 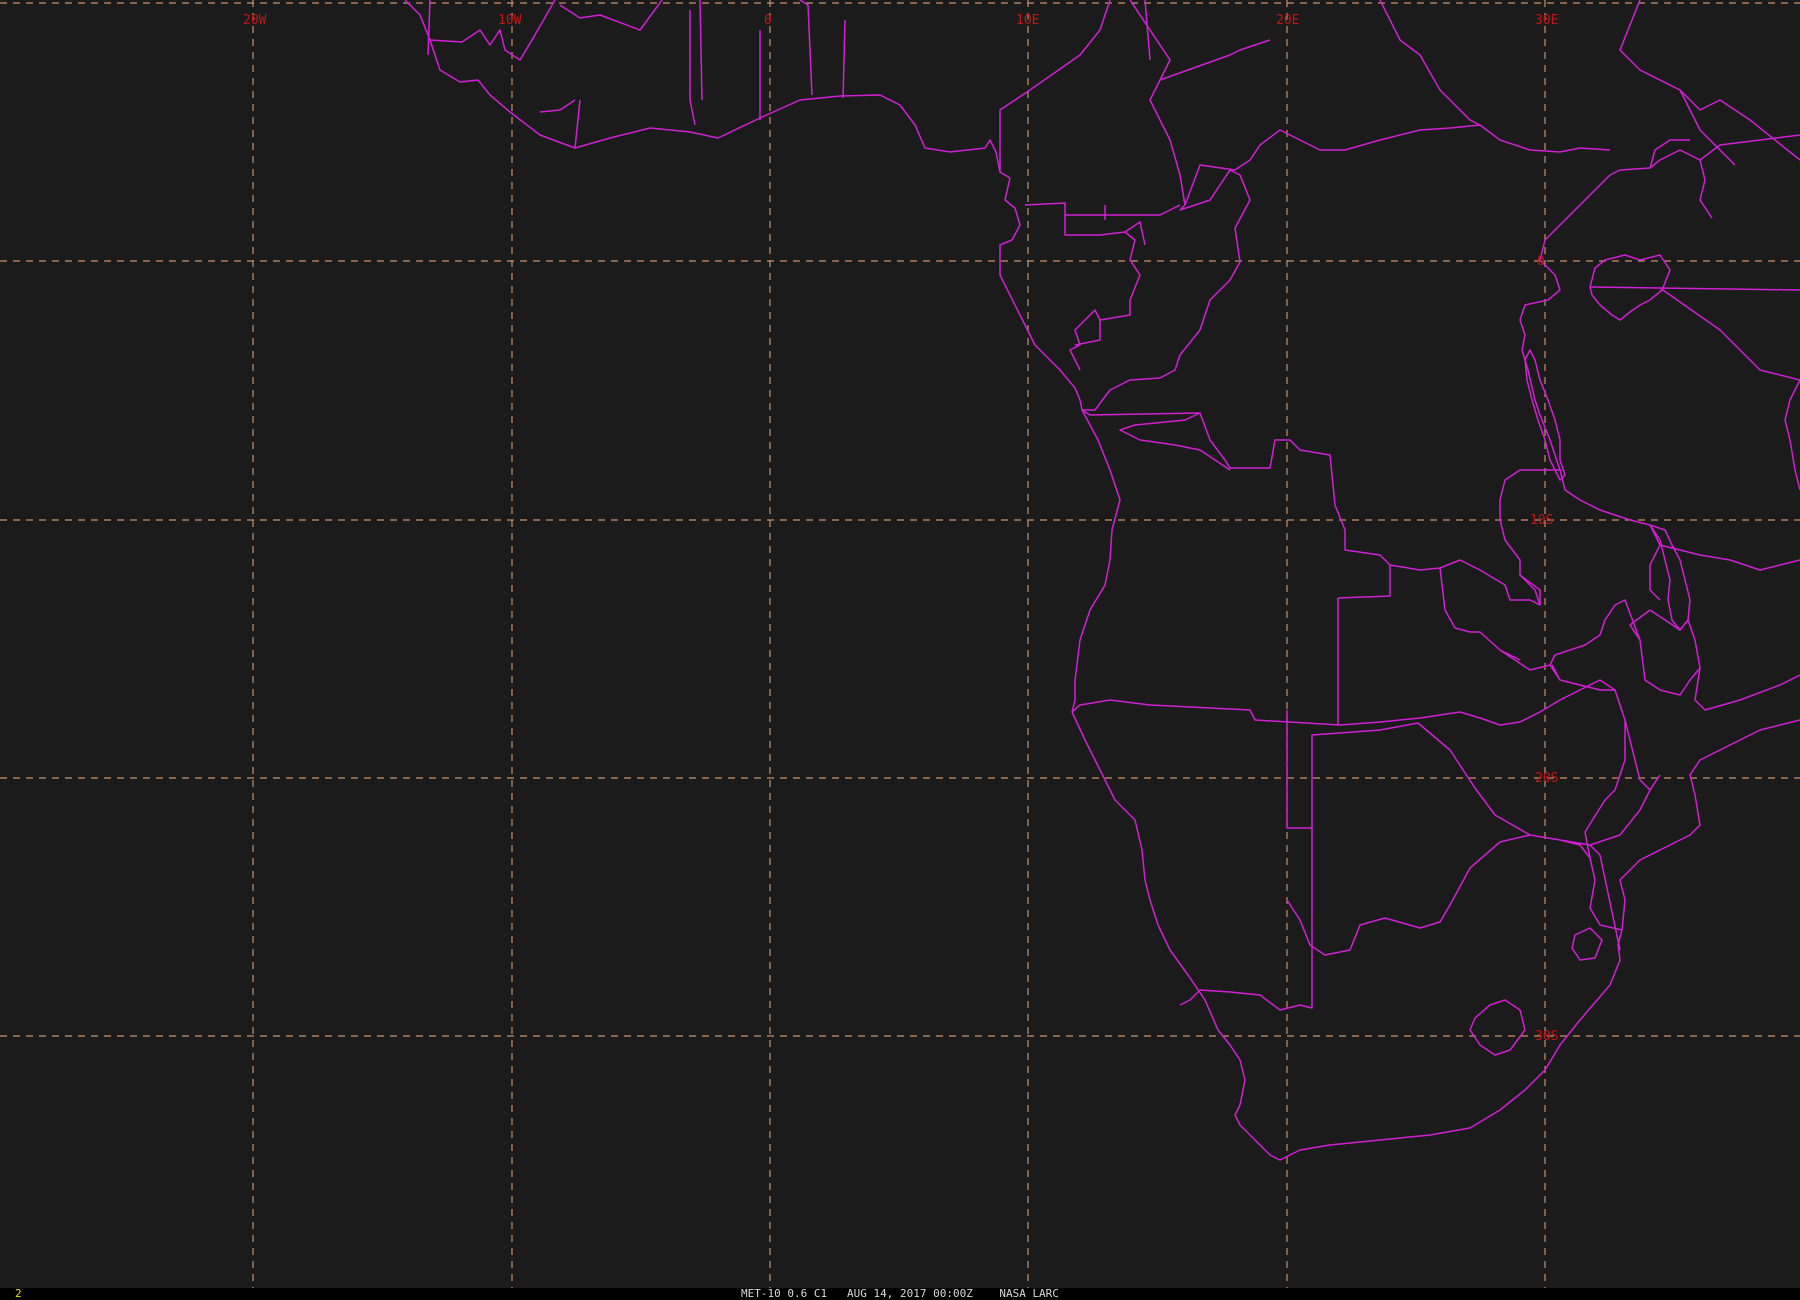 I want to click on longitude-label: 20W, so click(x=255, y=20).